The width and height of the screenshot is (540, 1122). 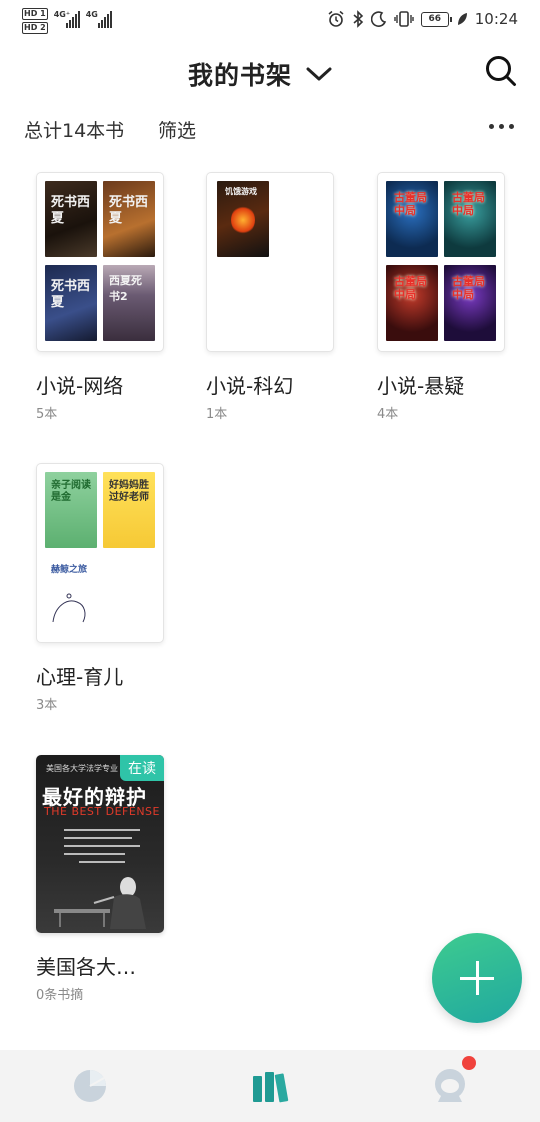 I want to click on cover-text-lines, so click(x=102, y=849).